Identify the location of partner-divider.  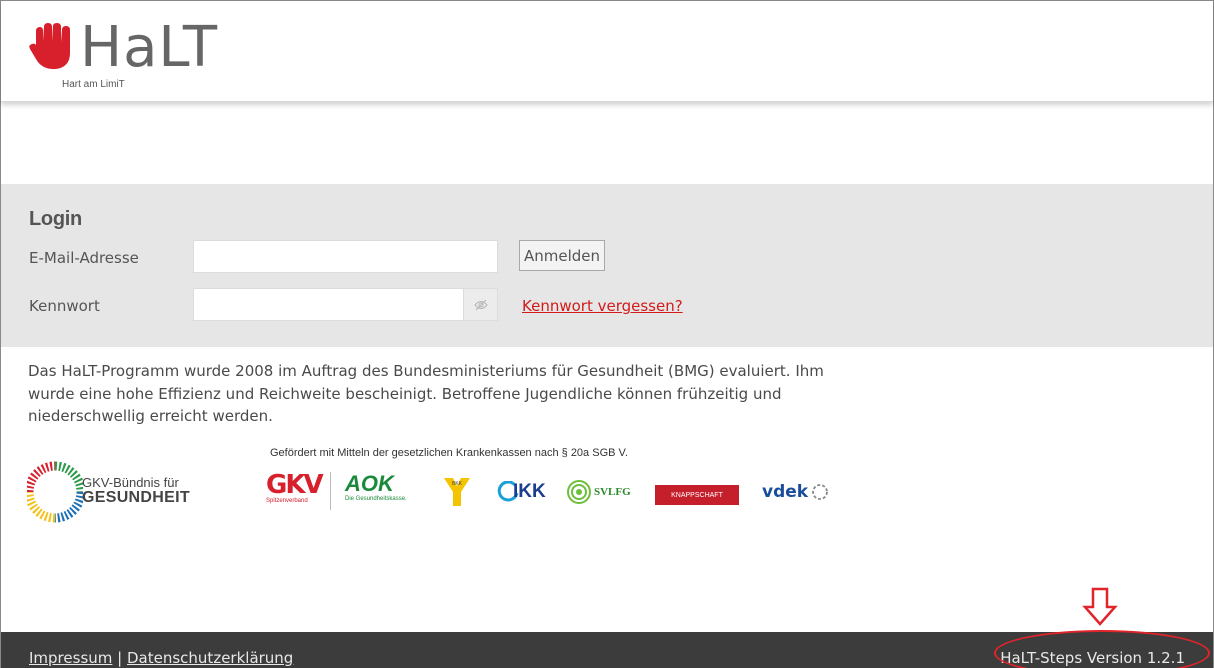
(330, 491).